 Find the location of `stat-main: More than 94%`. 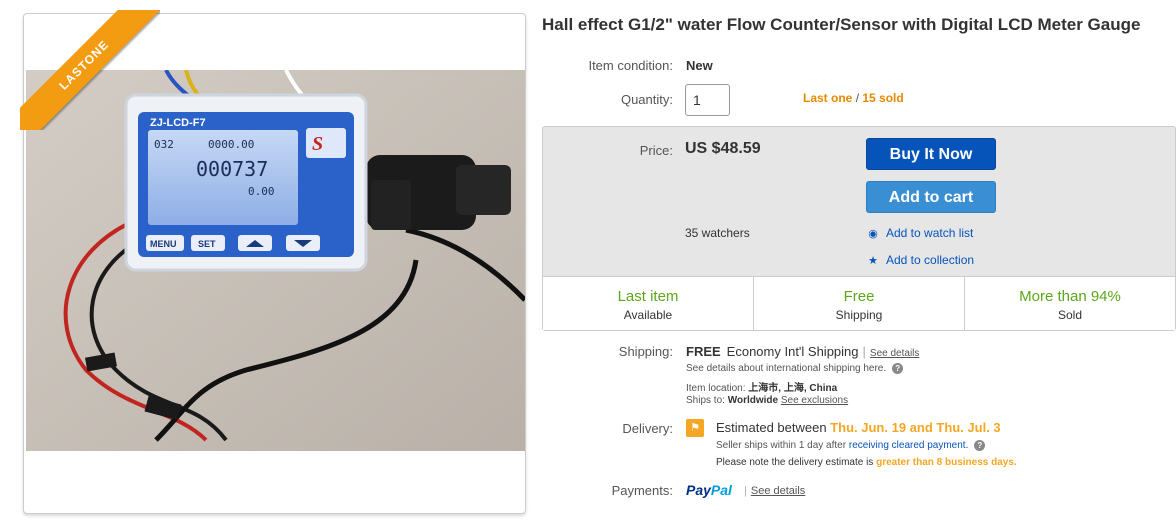

stat-main: More than 94% is located at coordinates (1070, 296).